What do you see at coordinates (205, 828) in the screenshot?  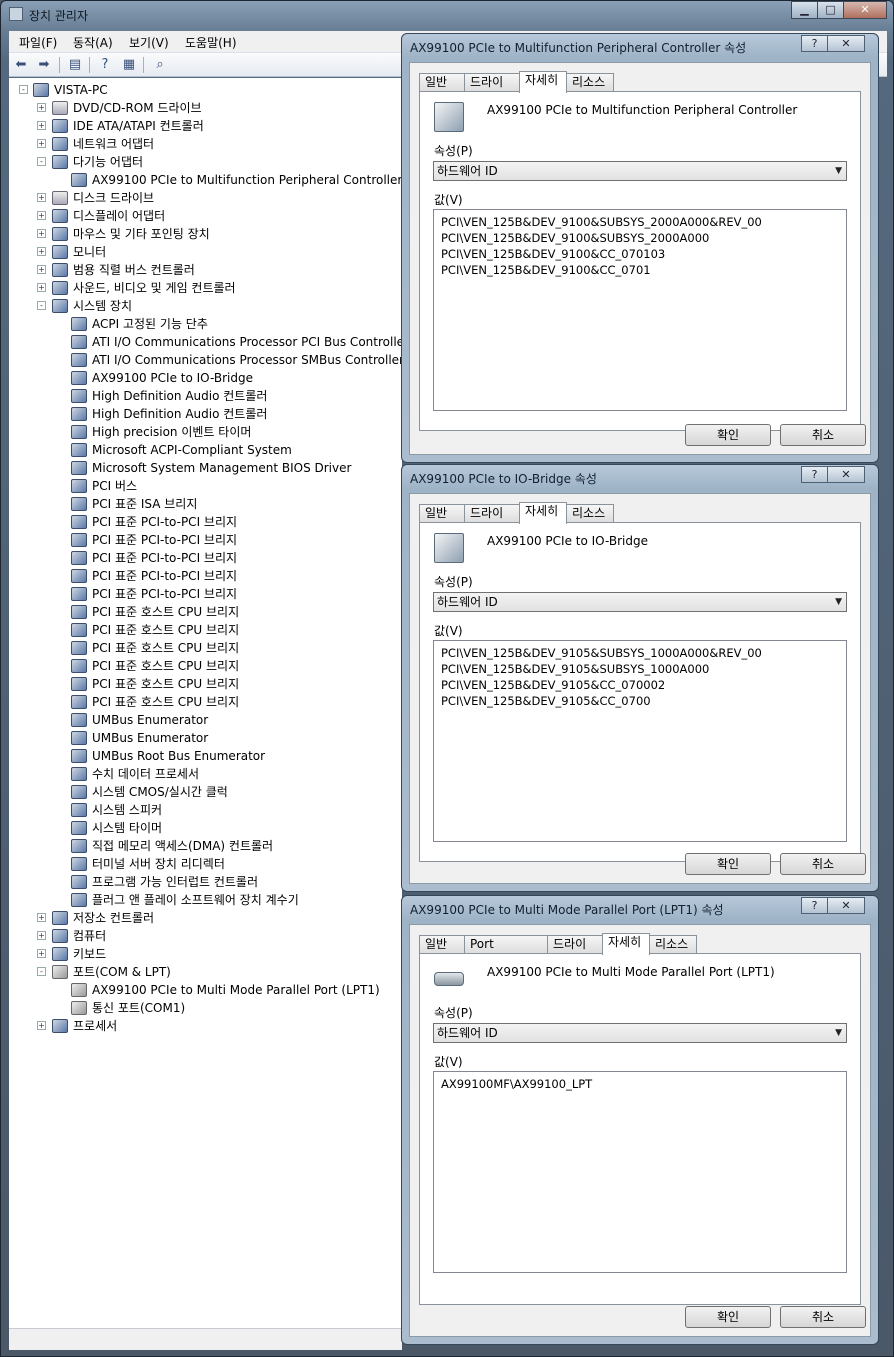 I see `tree-item: 시스템 타이머` at bounding box center [205, 828].